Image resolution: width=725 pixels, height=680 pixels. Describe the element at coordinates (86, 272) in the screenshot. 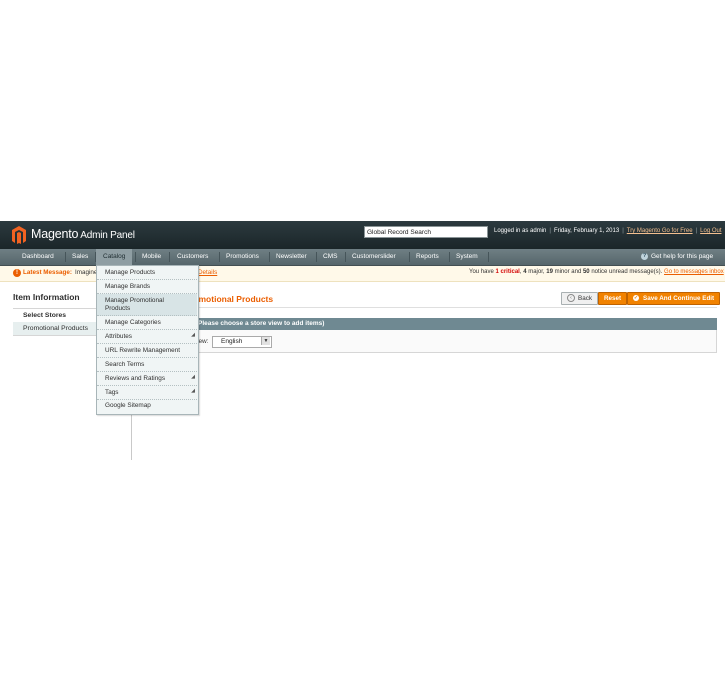

I see `latest-message-text: Imagine` at that location.